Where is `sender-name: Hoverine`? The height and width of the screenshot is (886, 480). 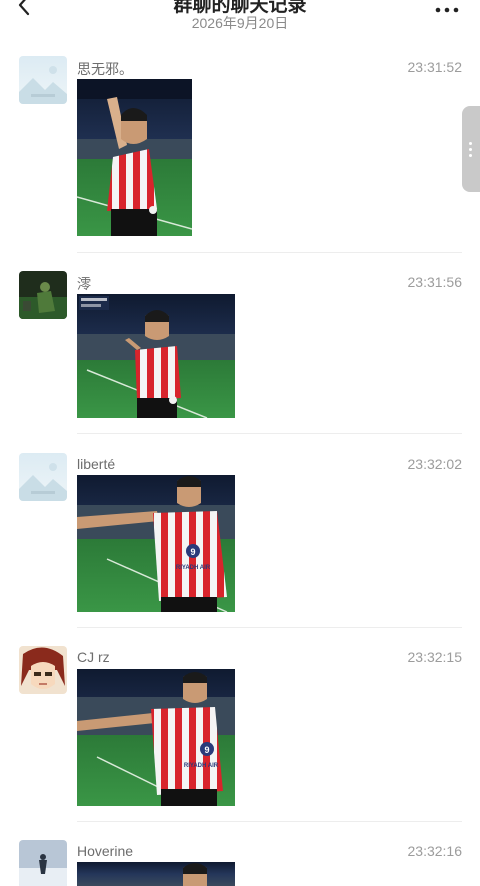
sender-name: Hoverine is located at coordinates (105, 851).